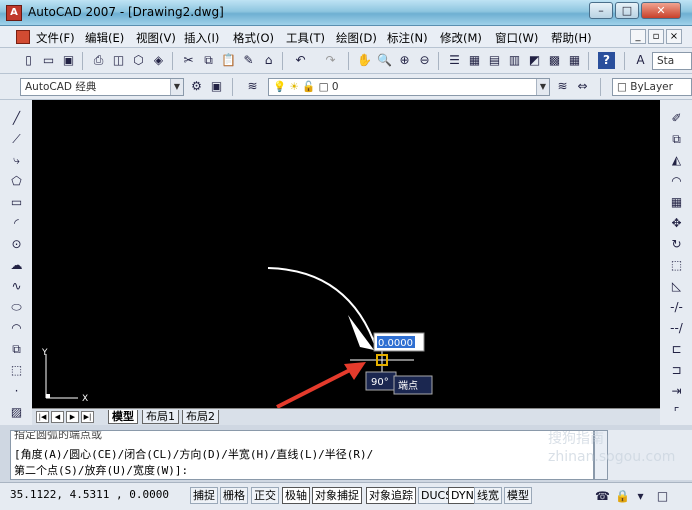 The height and width of the screenshot is (510, 692). What do you see at coordinates (602, 496) in the screenshot?
I see `communication-center-icon: ☎` at bounding box center [602, 496].